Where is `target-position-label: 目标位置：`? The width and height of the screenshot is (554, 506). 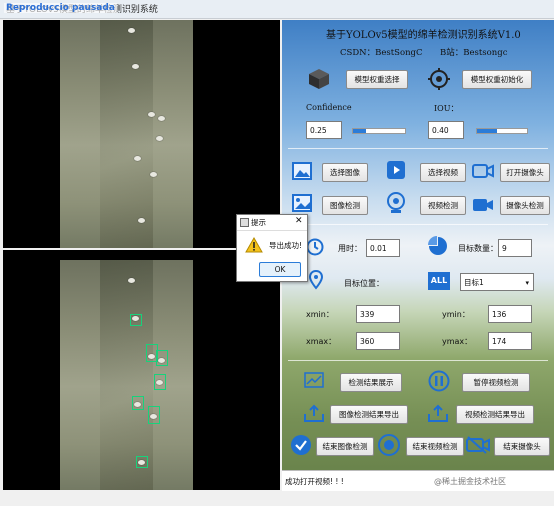 target-position-label: 目标位置： is located at coordinates (364, 283).